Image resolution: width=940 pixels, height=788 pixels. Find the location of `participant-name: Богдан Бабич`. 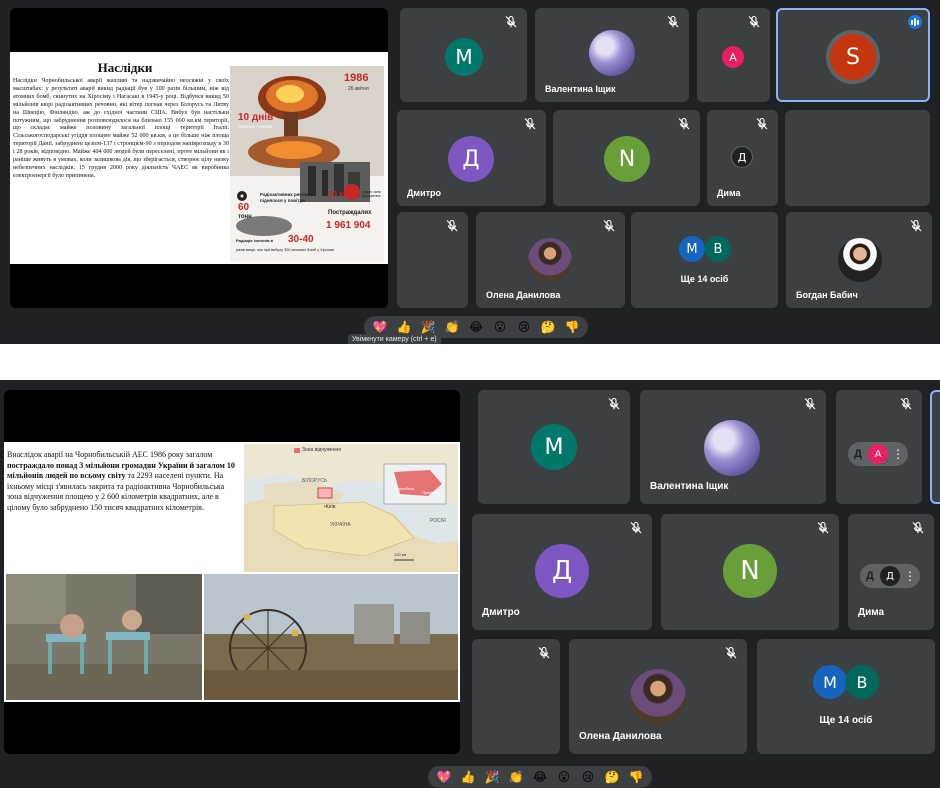

participant-name: Богдан Бабич is located at coordinates (827, 295).